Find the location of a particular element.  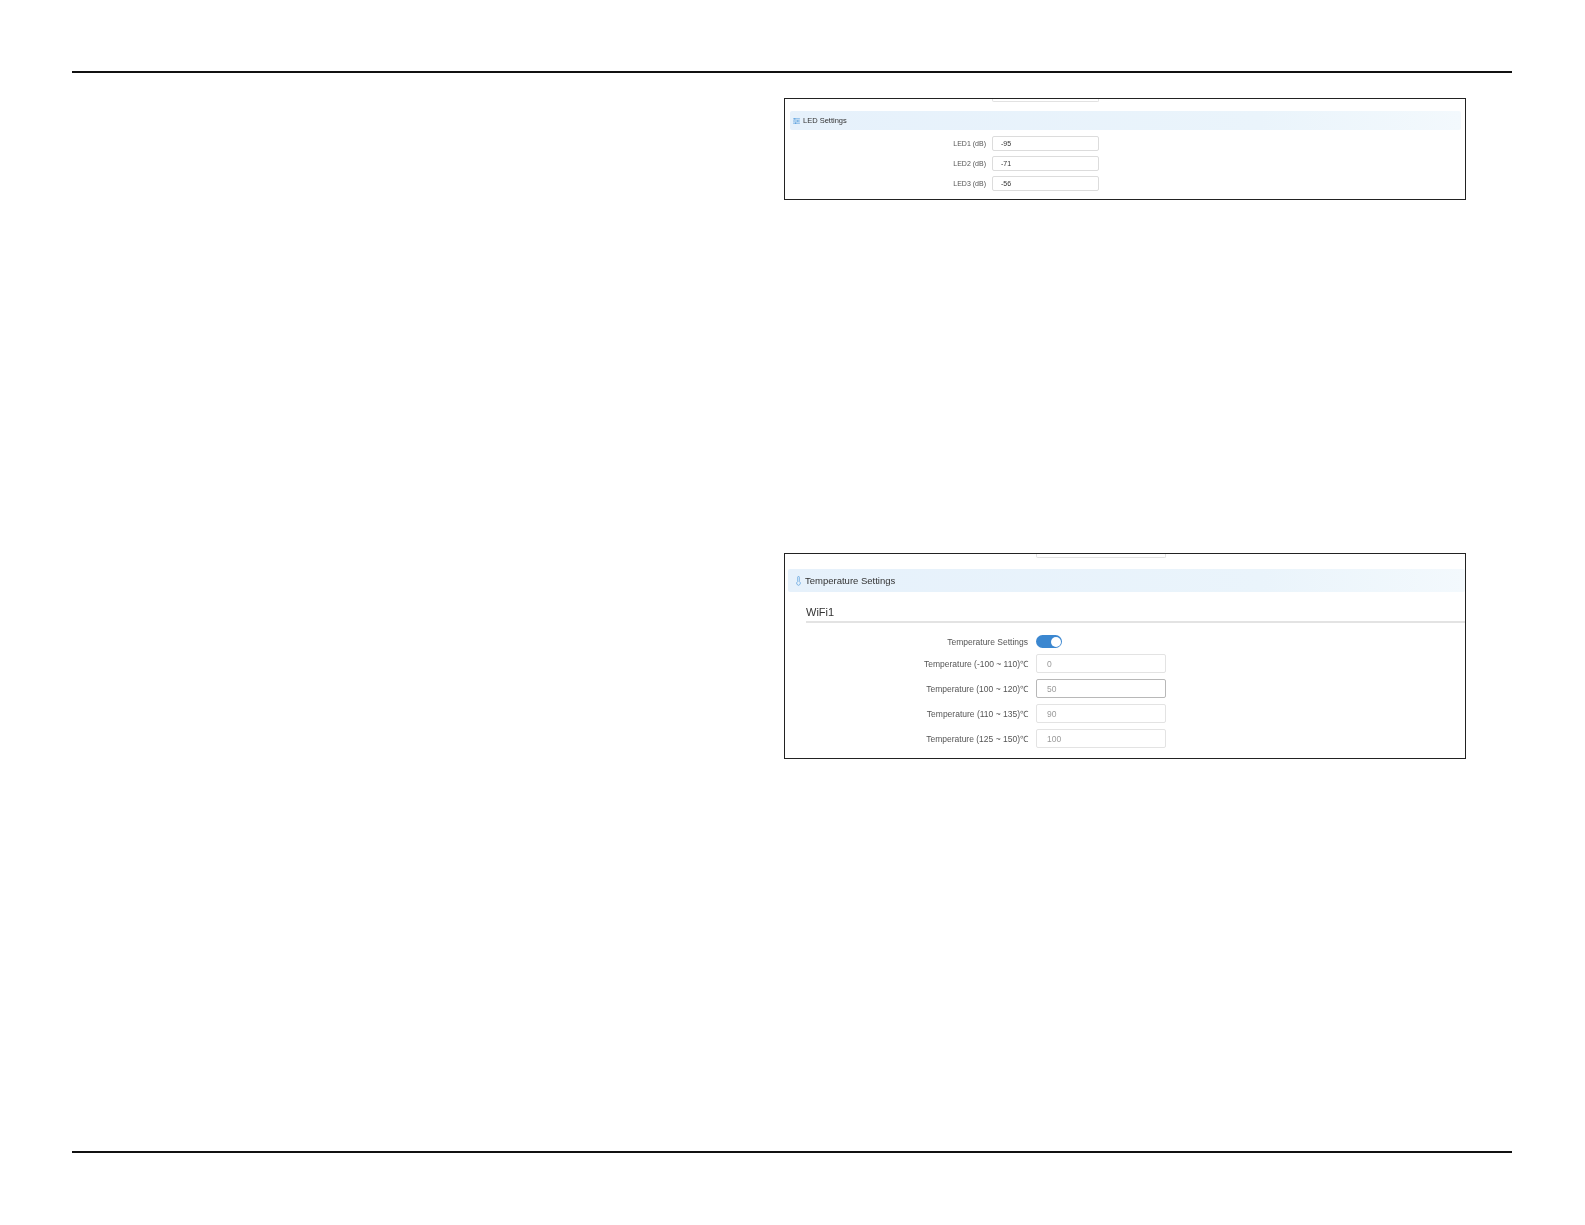

sliders-icon is located at coordinates (796, 120).